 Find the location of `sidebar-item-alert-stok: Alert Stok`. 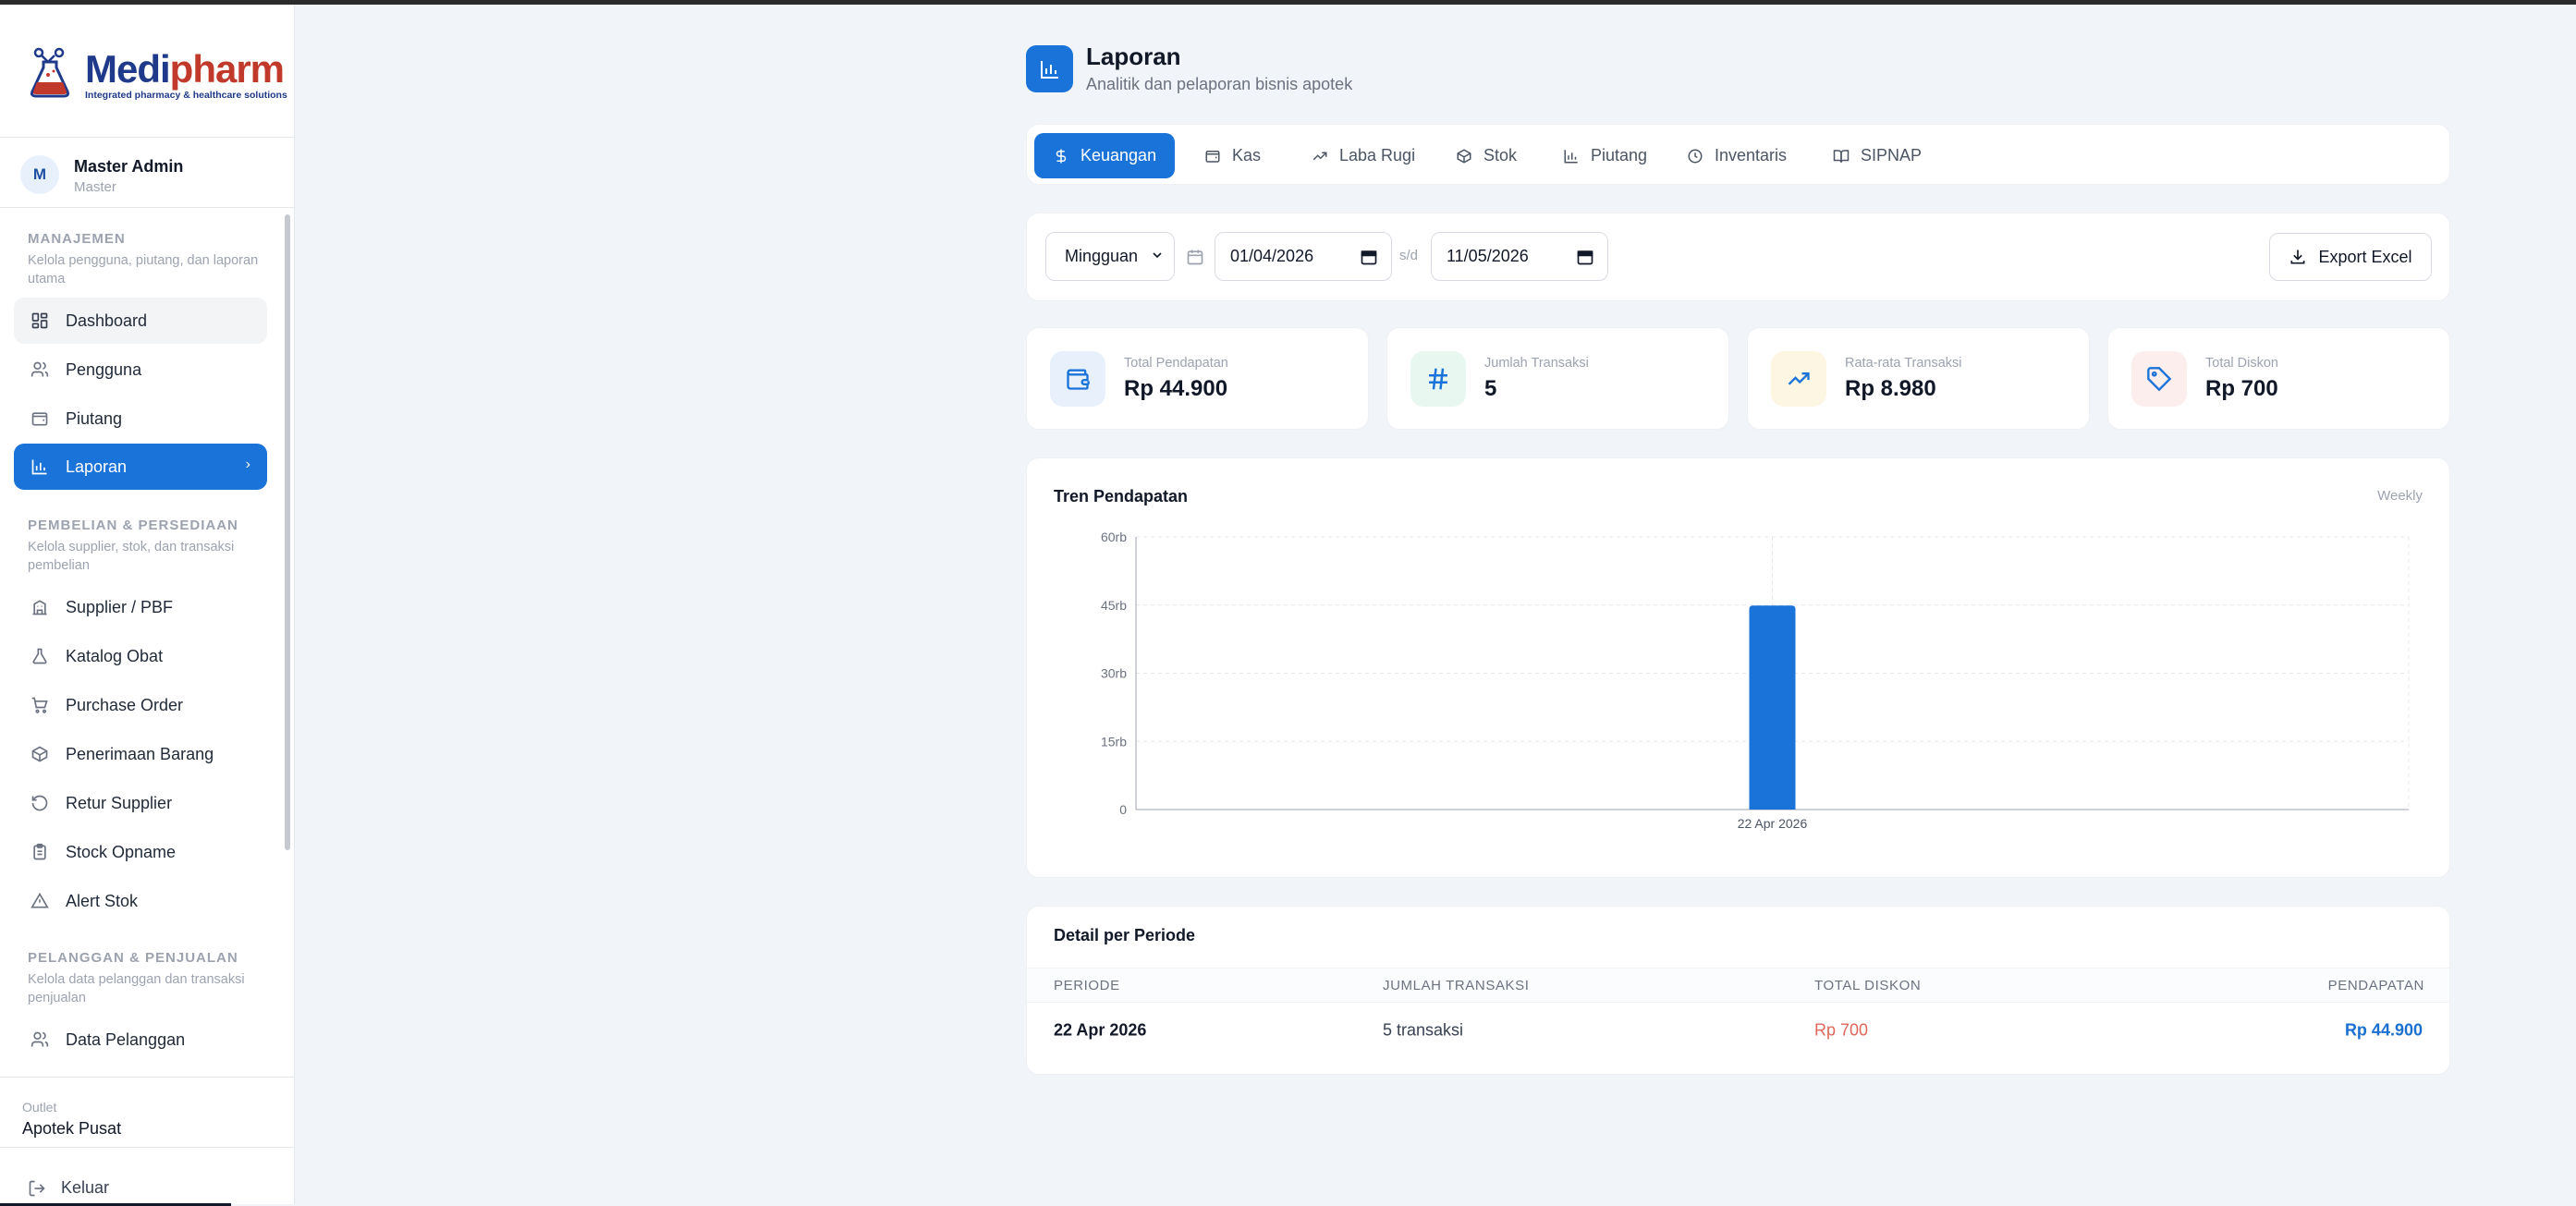

sidebar-item-alert-stok: Alert Stok is located at coordinates (140, 901).